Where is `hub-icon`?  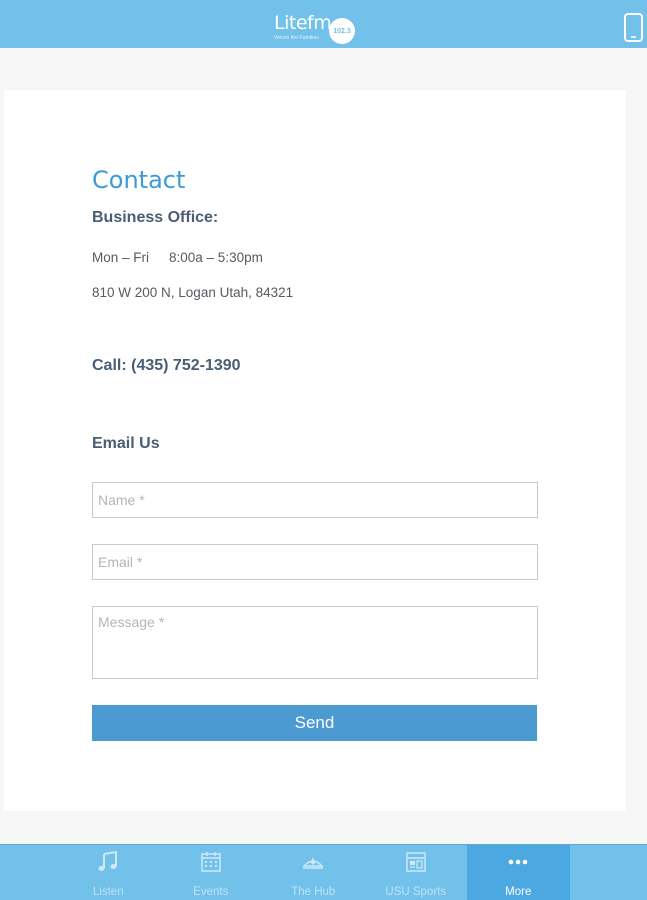
hub-icon is located at coordinates (313, 863).